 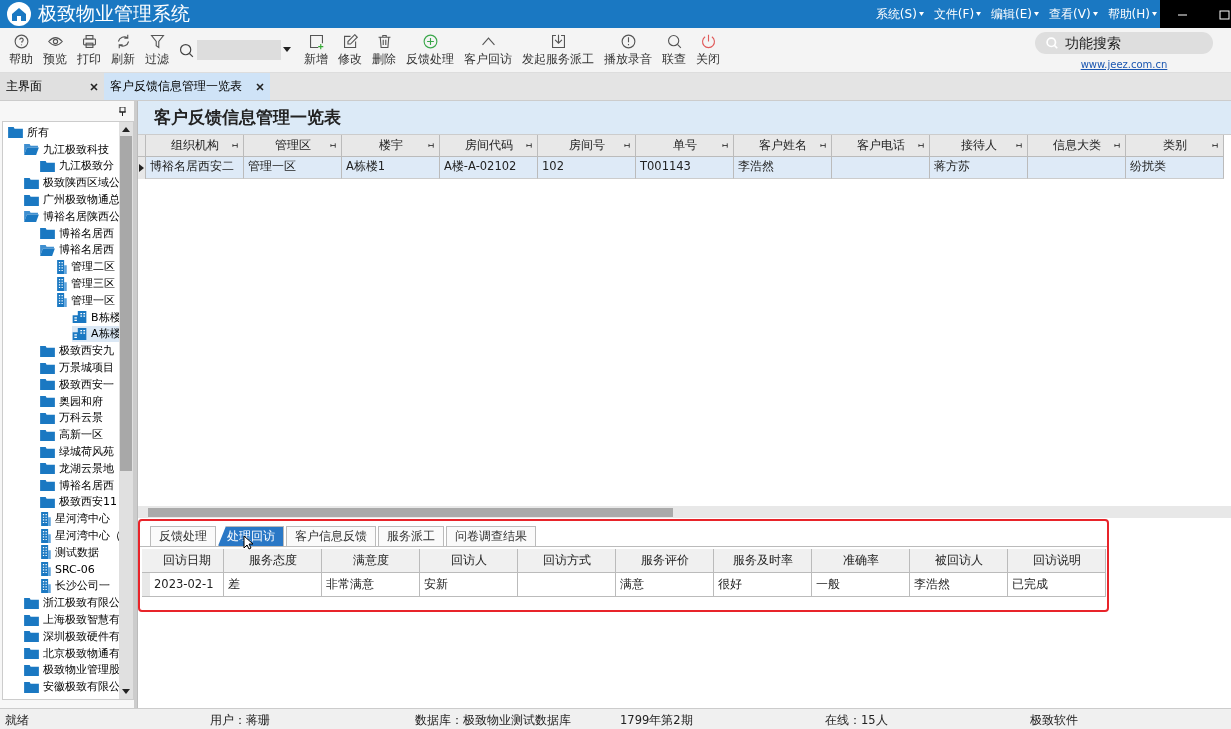 What do you see at coordinates (142, 168) in the screenshot?
I see `row-indicator` at bounding box center [142, 168].